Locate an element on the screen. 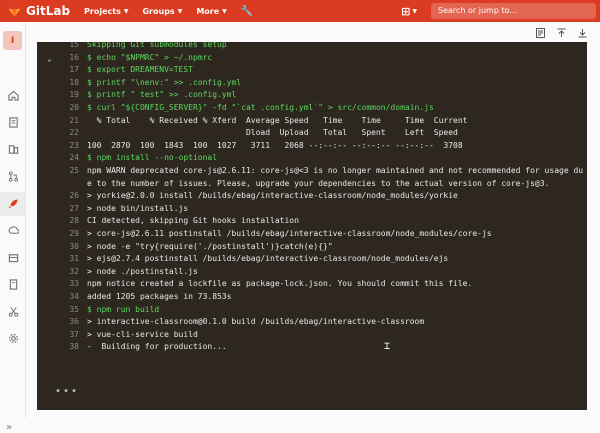 The height and width of the screenshot is (433, 600). log-line-text: > vue-cli-service build is located at coordinates (142, 334).